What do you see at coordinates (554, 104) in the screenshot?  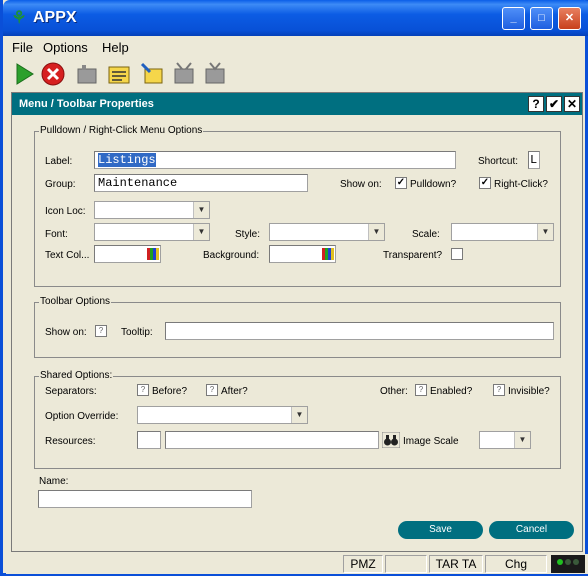 I see `ok-check-button: ✔` at bounding box center [554, 104].